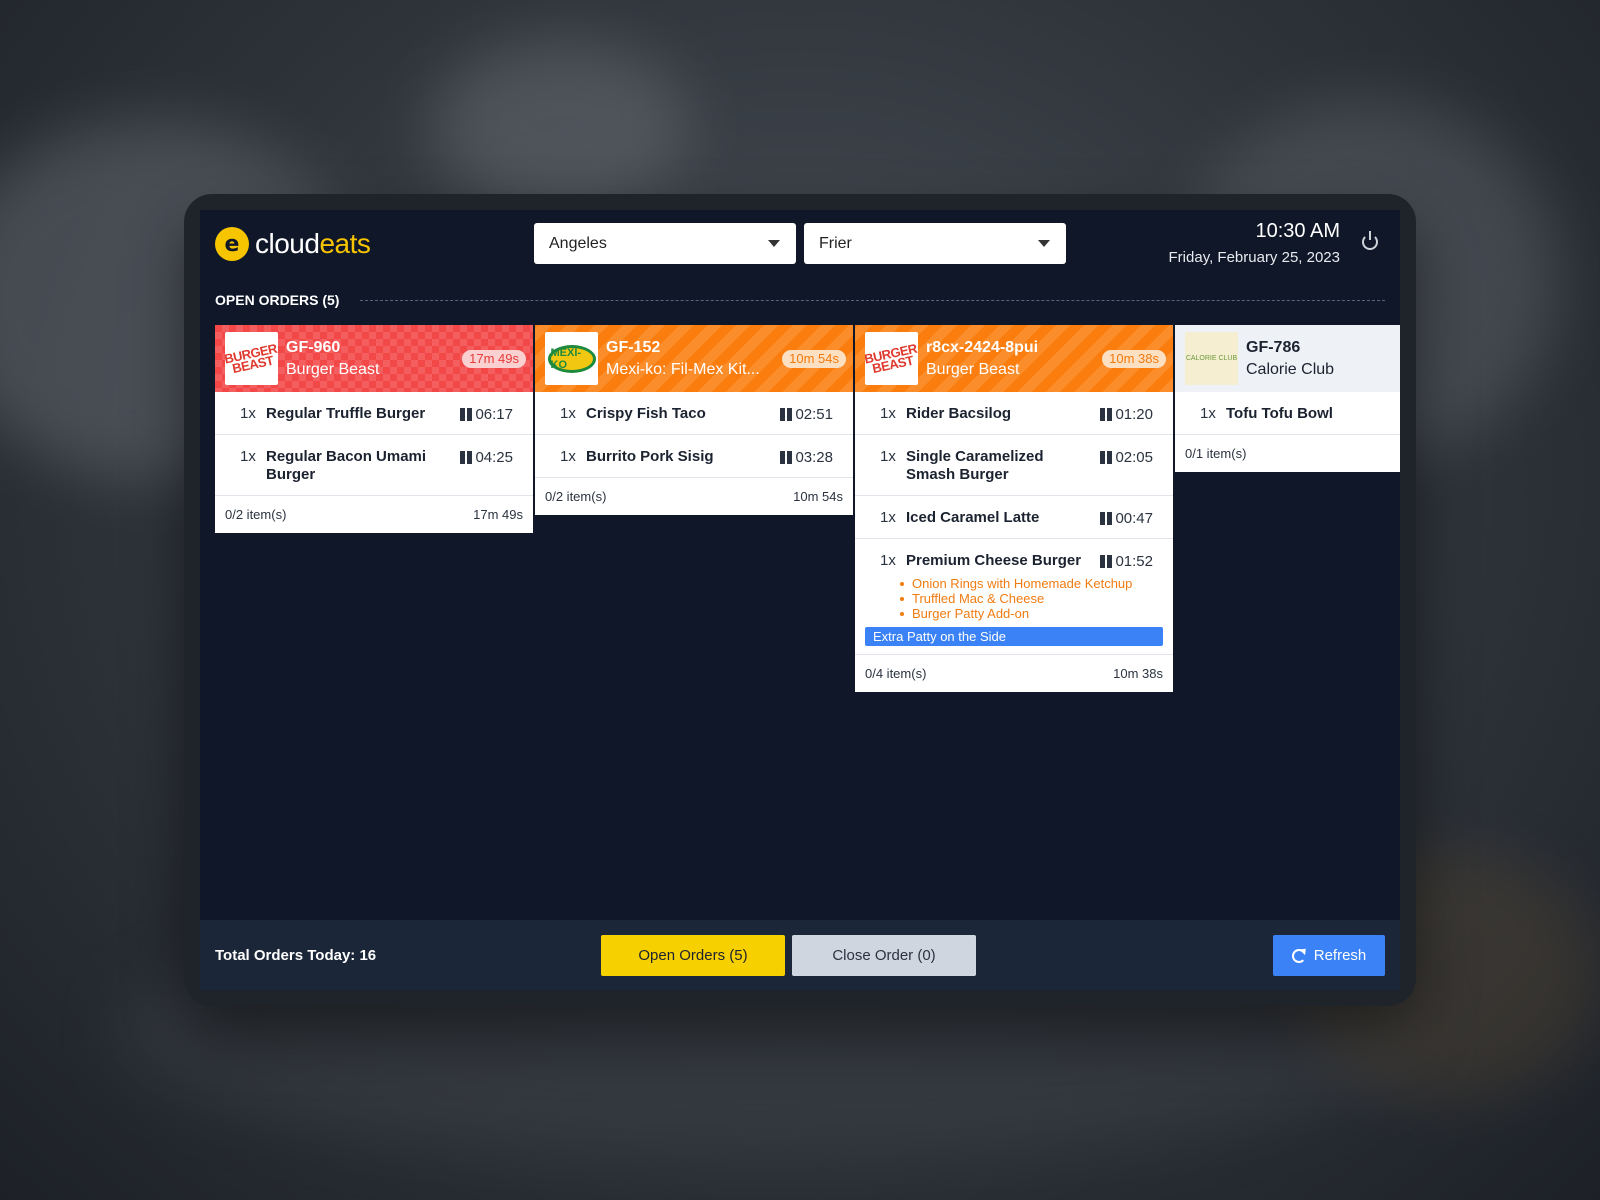  Describe the element at coordinates (374, 358) in the screenshot. I see `order-card-header: BURGER BEAST GF-960 Burger Beast 17m 49s` at that location.